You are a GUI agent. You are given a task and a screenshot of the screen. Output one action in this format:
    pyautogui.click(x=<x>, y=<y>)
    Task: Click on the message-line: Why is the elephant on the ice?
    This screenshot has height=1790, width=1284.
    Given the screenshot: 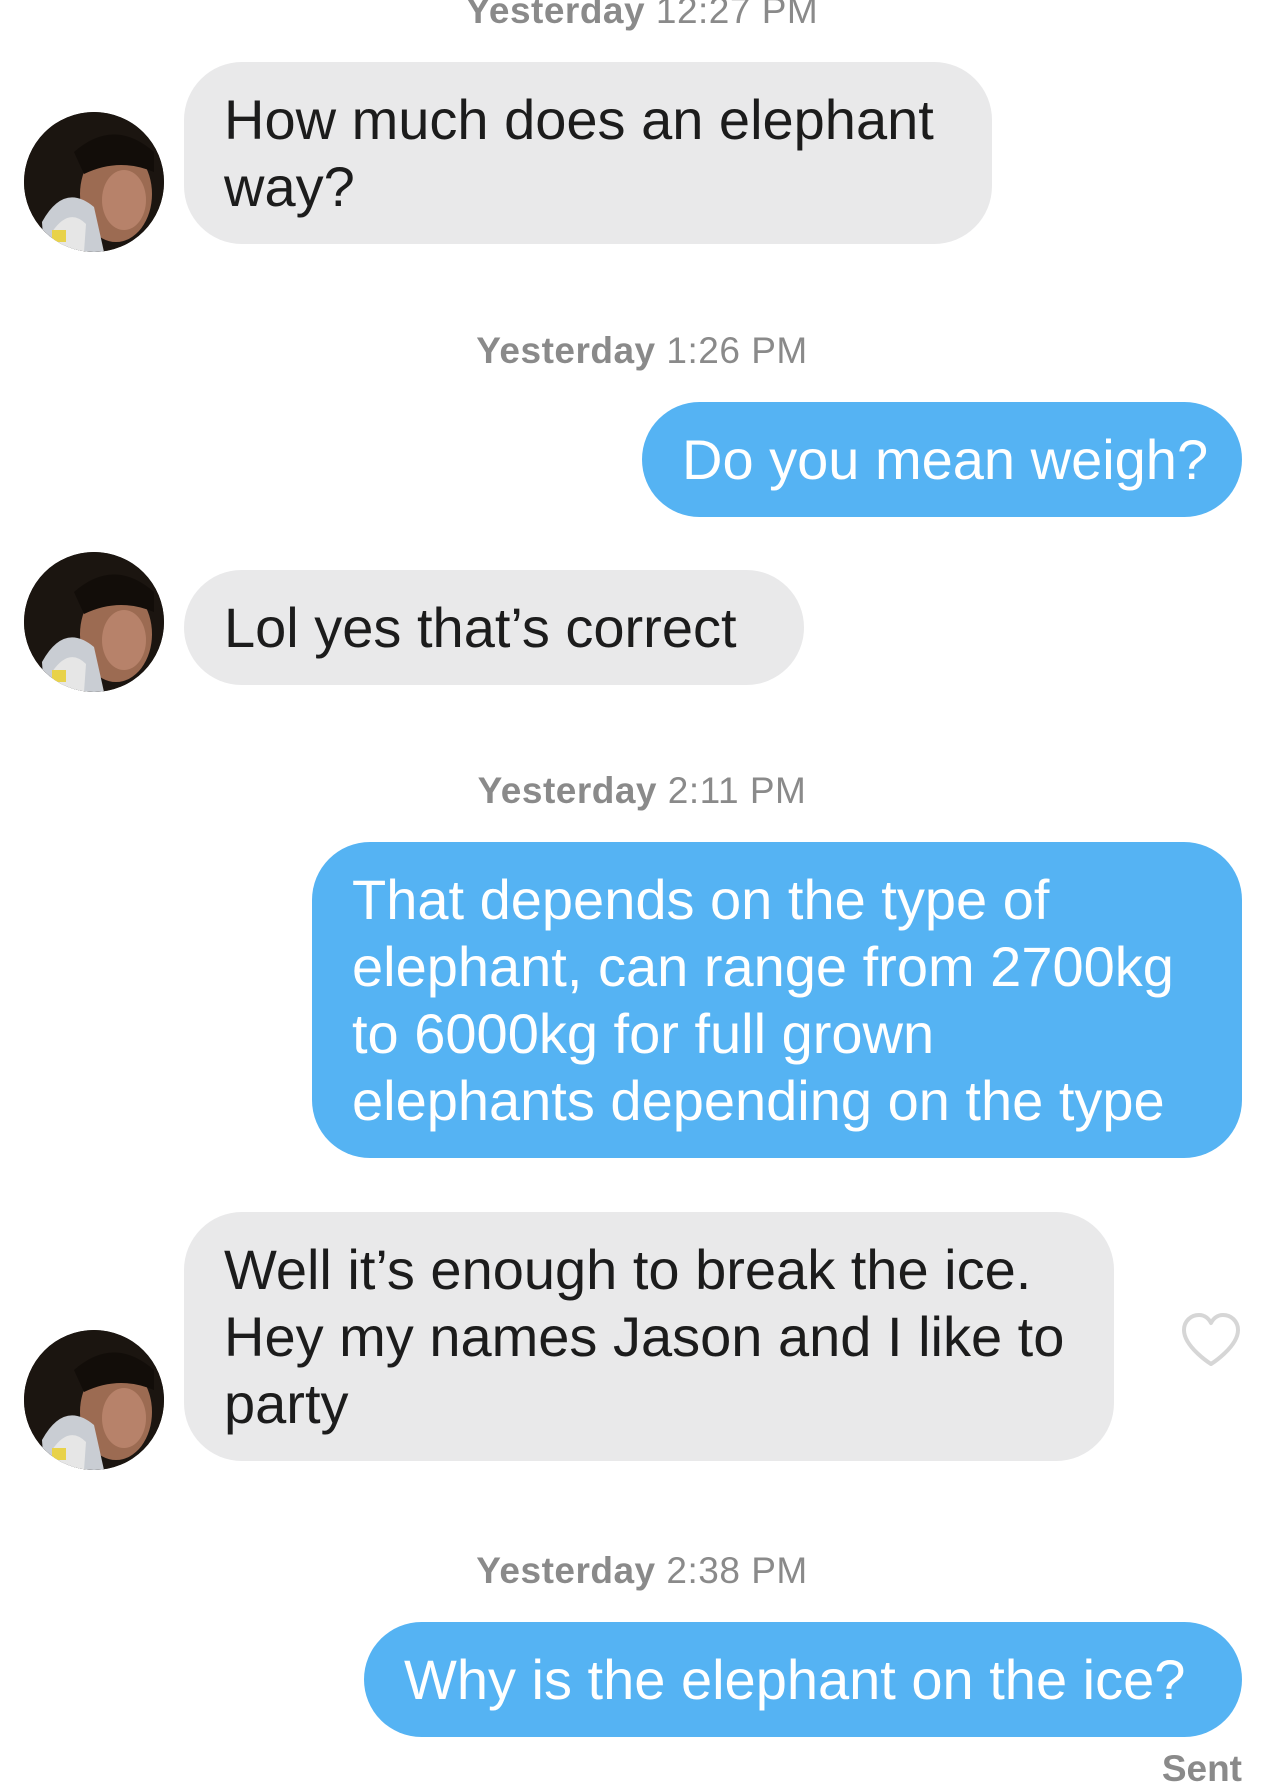 What is the action you would take?
    pyautogui.click(x=795, y=1679)
    